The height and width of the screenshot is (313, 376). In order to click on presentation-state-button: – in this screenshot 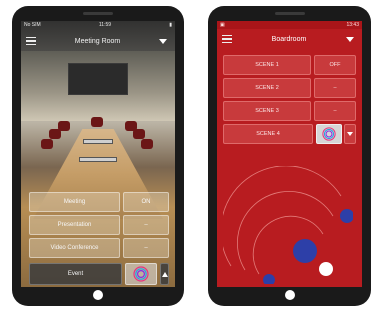, I will do `click(146, 225)`.